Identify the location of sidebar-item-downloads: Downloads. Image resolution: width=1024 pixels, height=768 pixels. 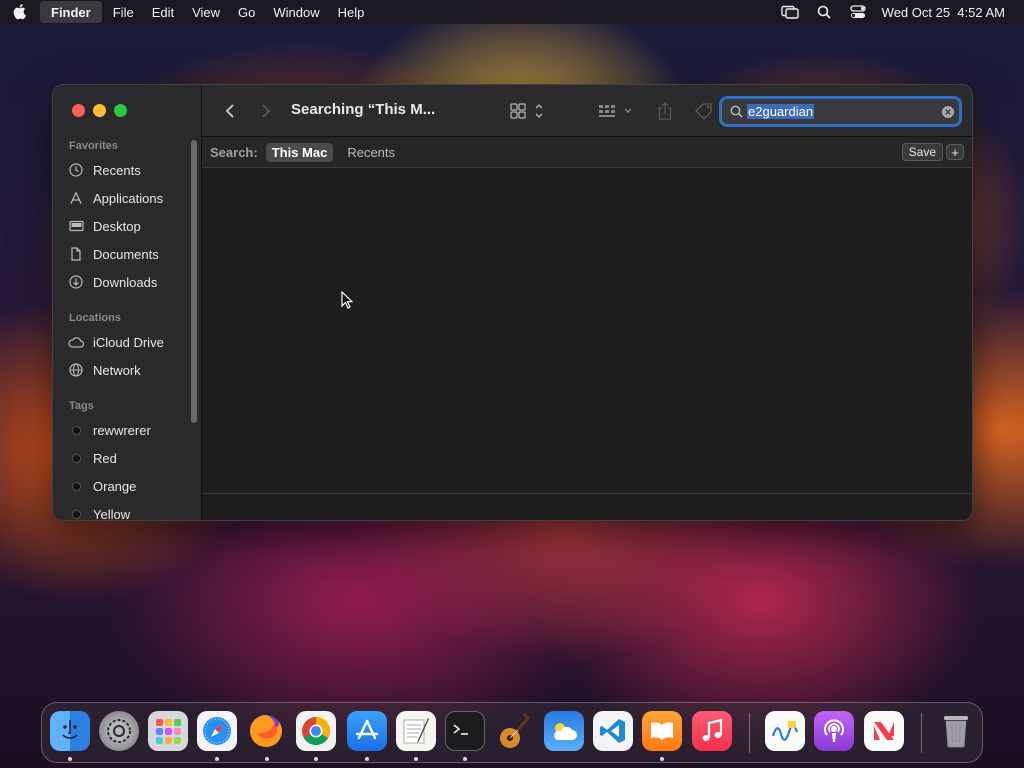
(129, 282).